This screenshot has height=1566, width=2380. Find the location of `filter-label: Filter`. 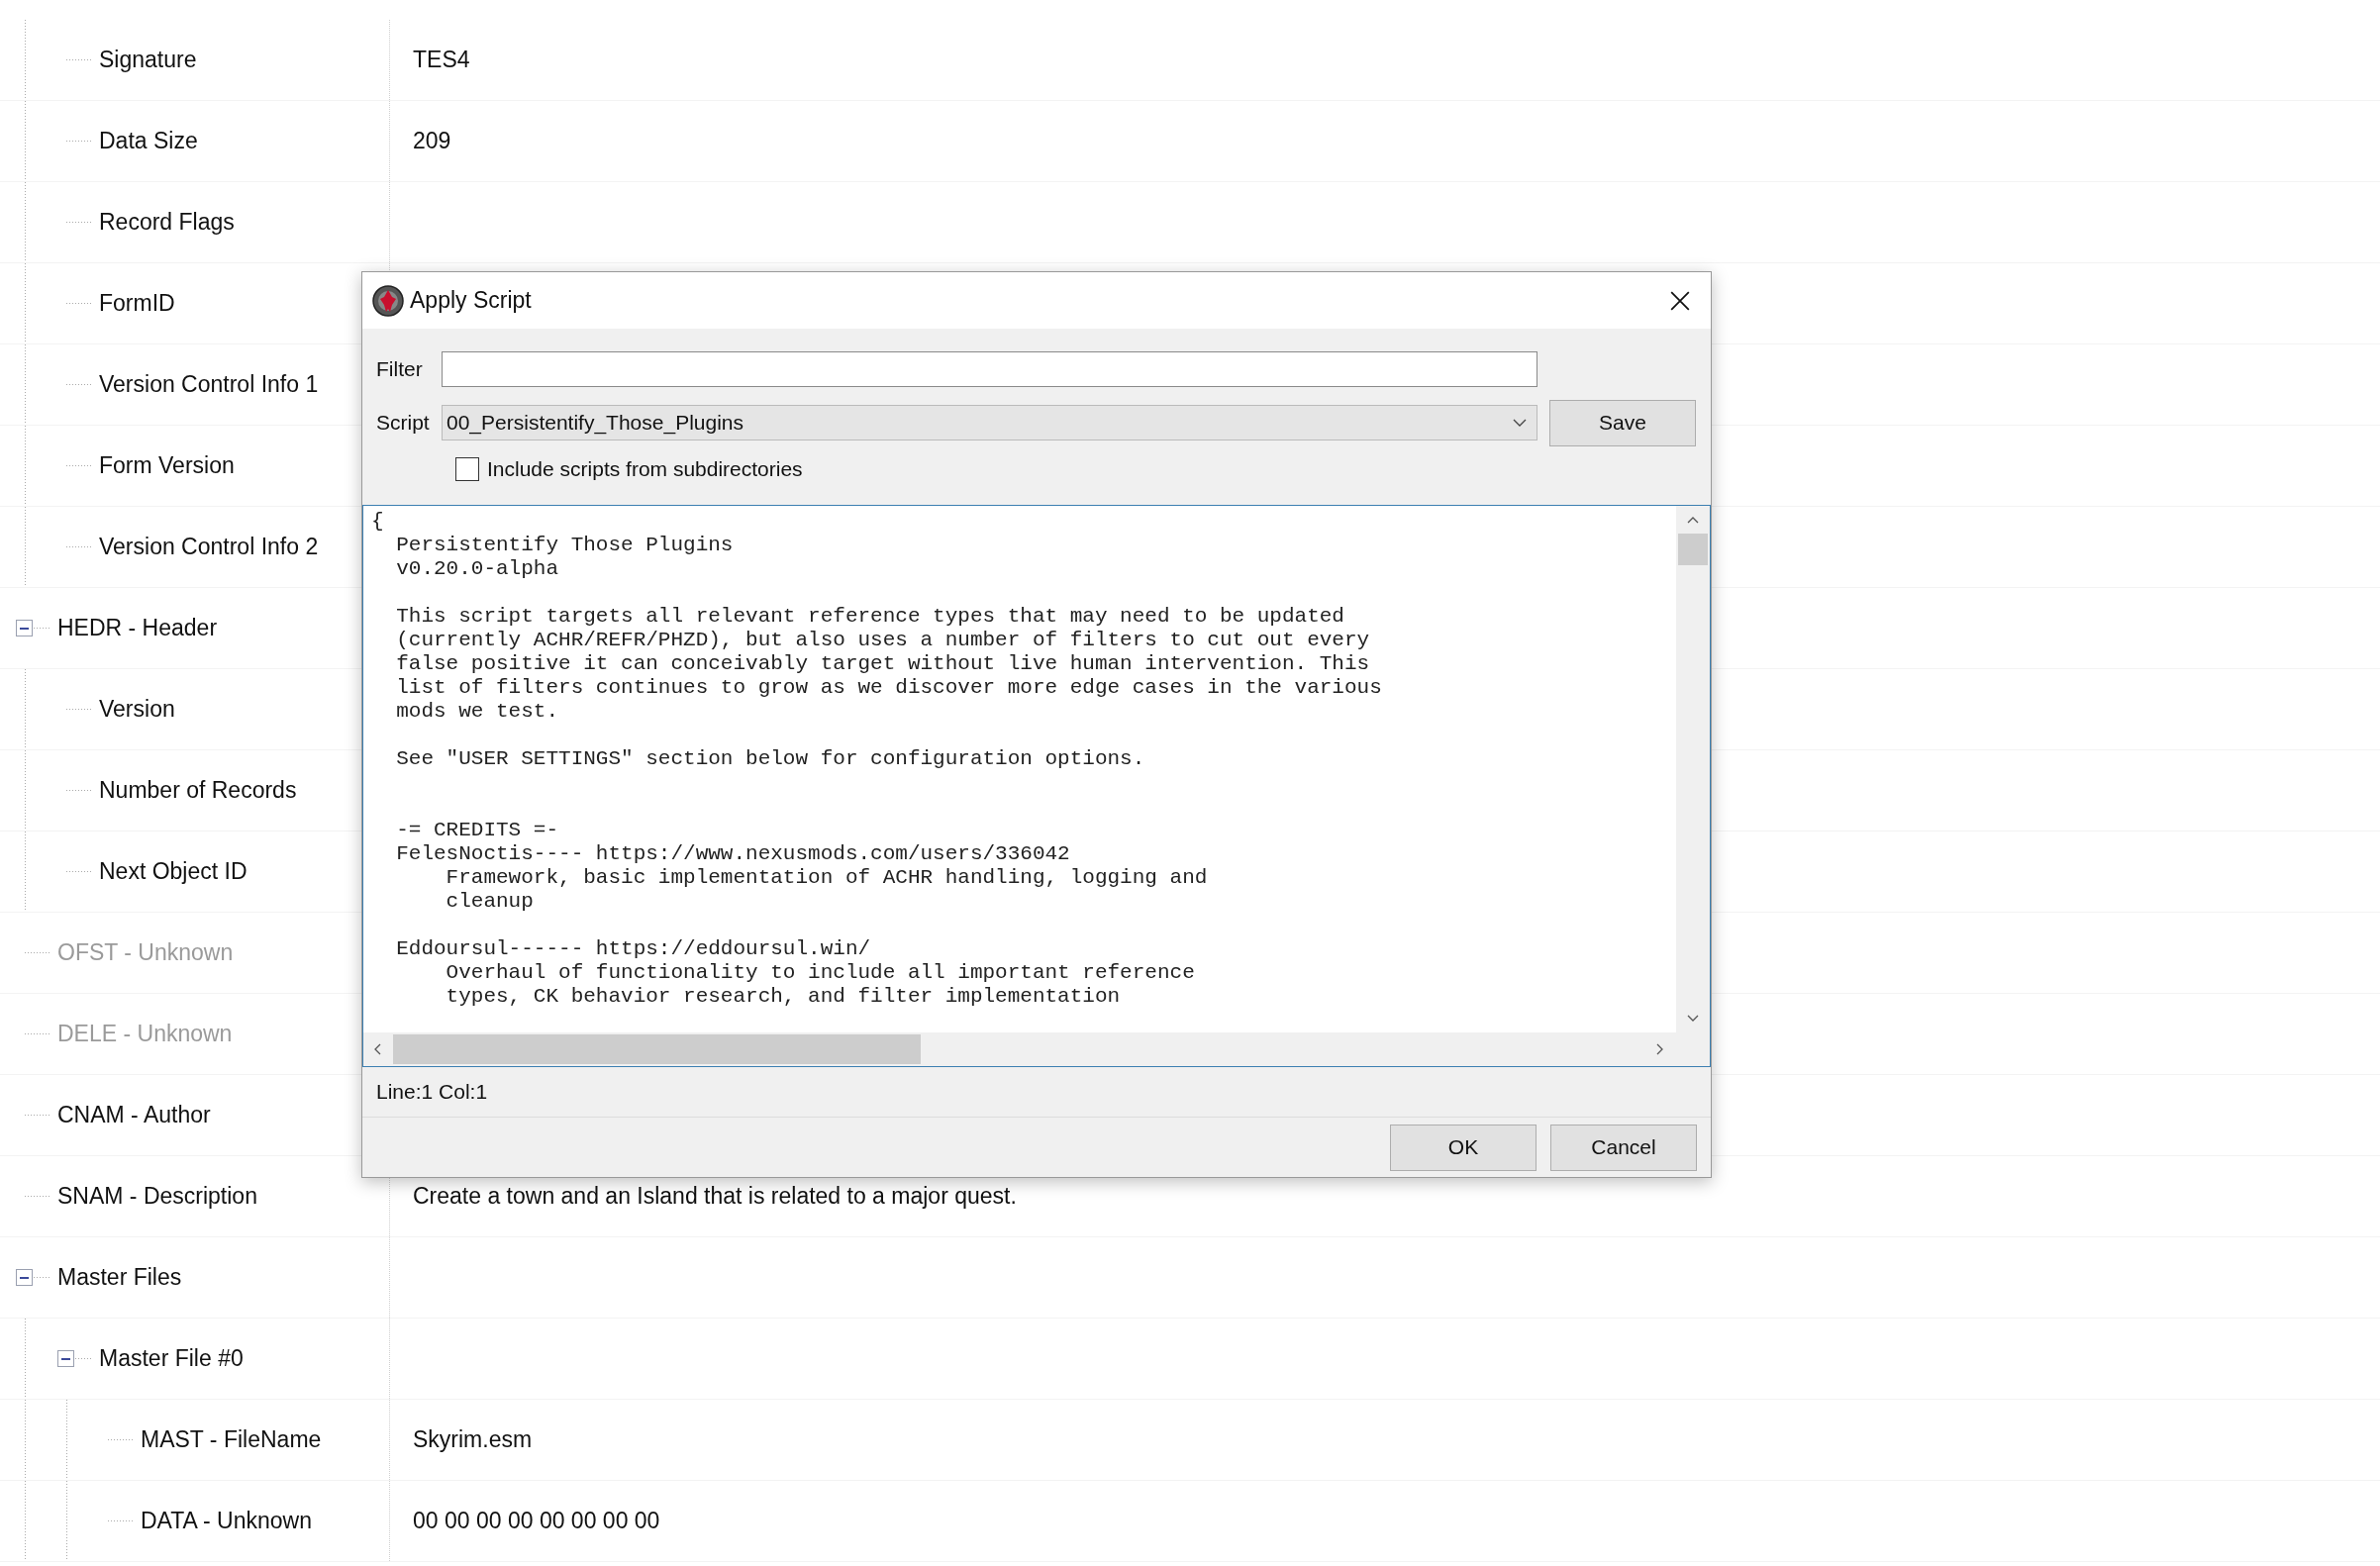

filter-label: Filter is located at coordinates (400, 369).